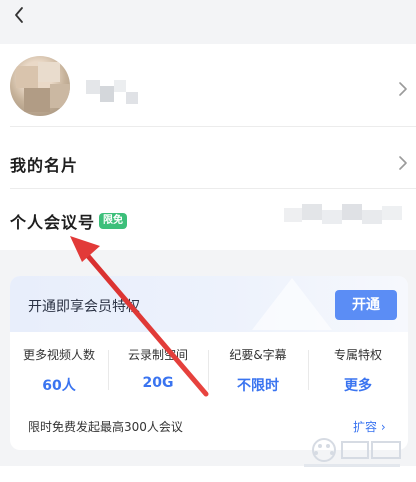  I want to click on feature-minutes-subtitles: 纪要&字幕 不限时, so click(258, 370).